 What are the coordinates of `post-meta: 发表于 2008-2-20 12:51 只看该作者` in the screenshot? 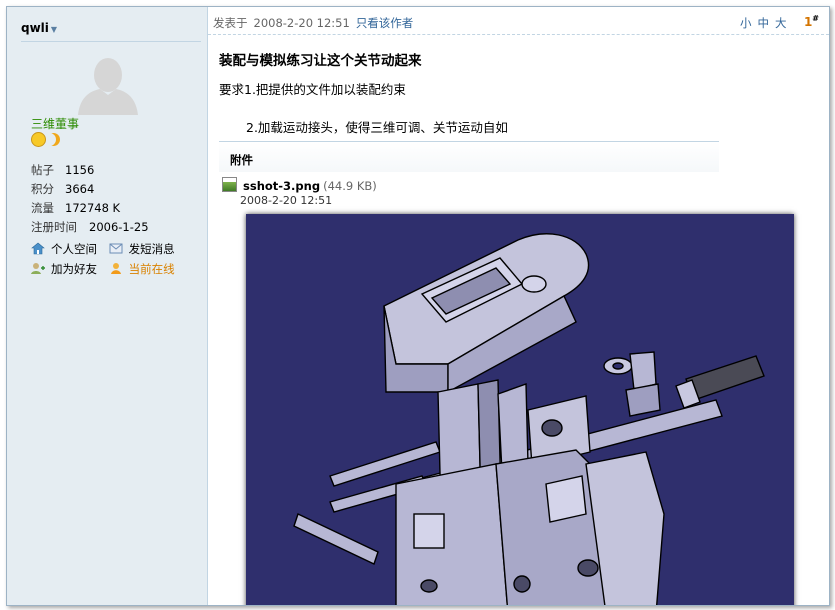 It's located at (313, 23).